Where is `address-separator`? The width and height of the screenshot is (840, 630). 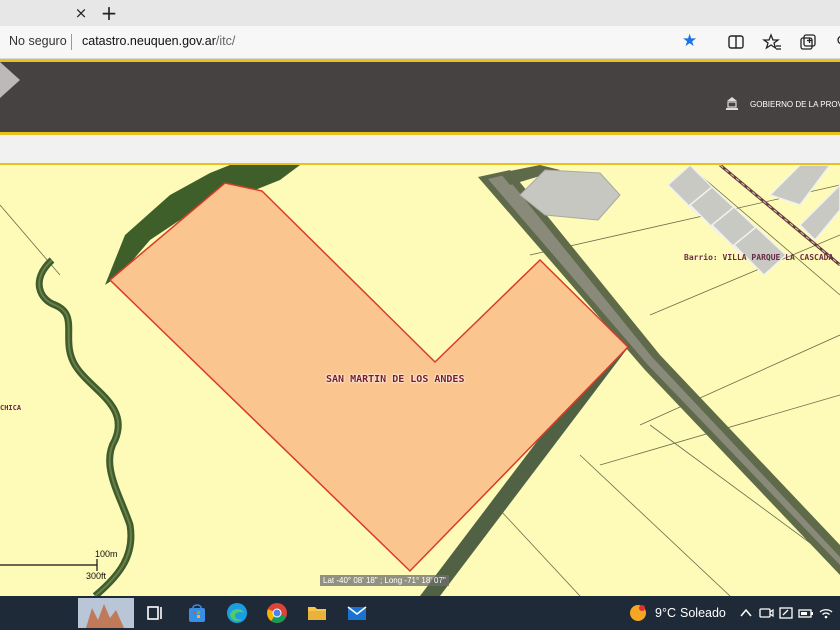 address-separator is located at coordinates (71, 42).